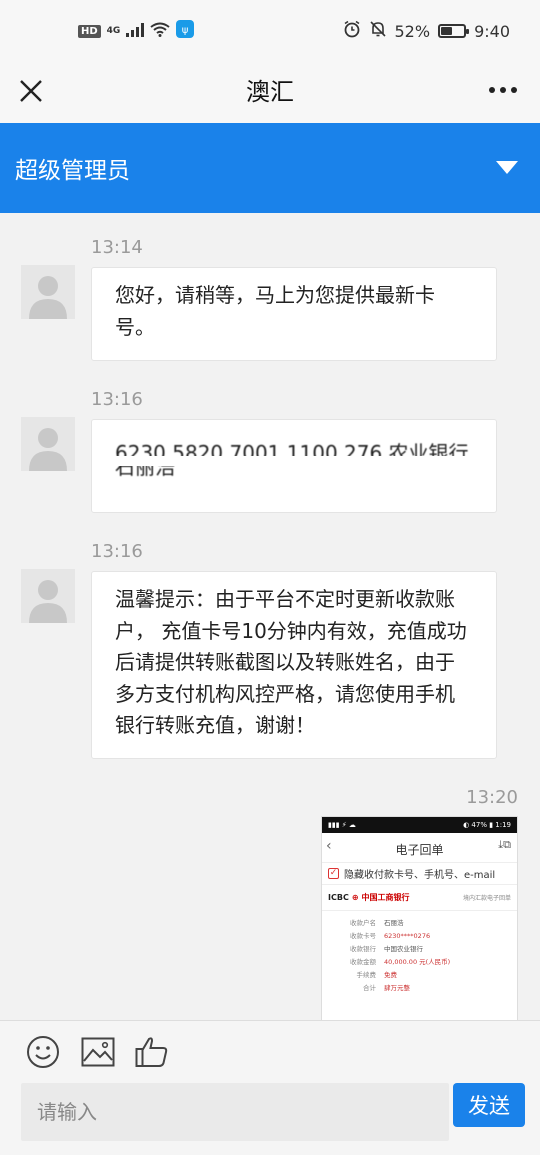 The width and height of the screenshot is (540, 1155). I want to click on emoji-icon, so click(43, 1052).